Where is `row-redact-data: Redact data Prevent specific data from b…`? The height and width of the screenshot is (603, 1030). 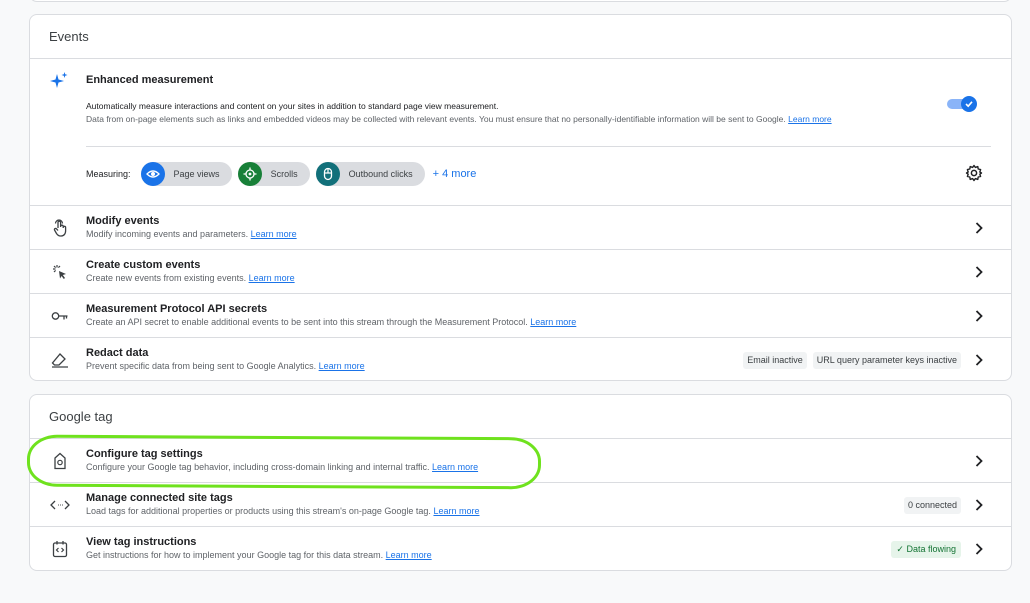
row-redact-data: Redact data Prevent specific data from b… is located at coordinates (520, 359).